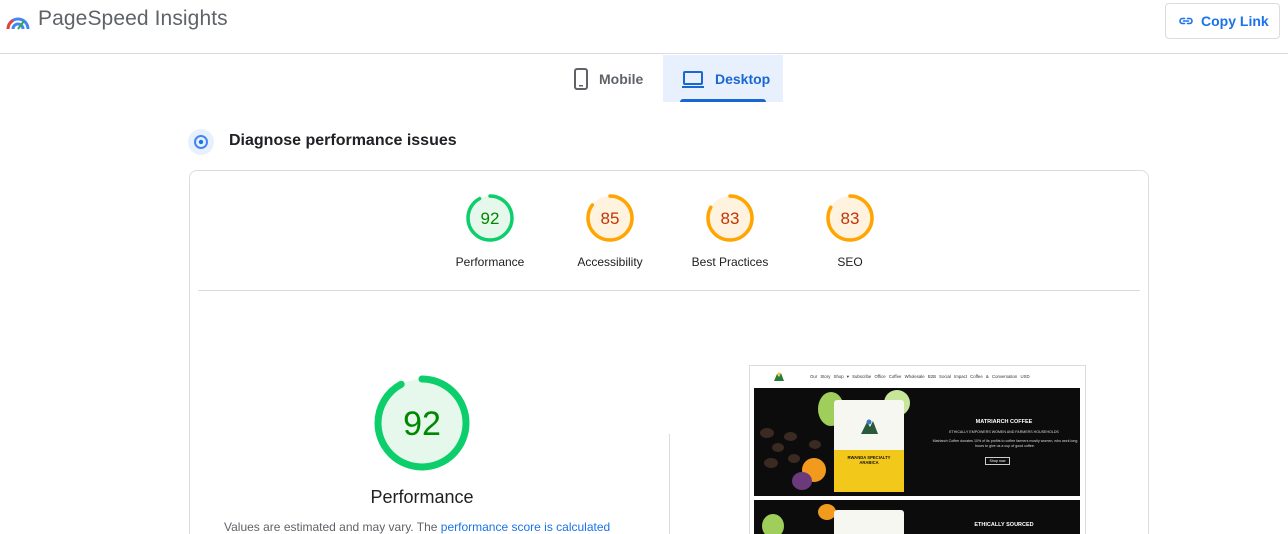 This screenshot has width=1288, height=534. I want to click on performance-score-link: performance score is calculated, so click(525, 527).